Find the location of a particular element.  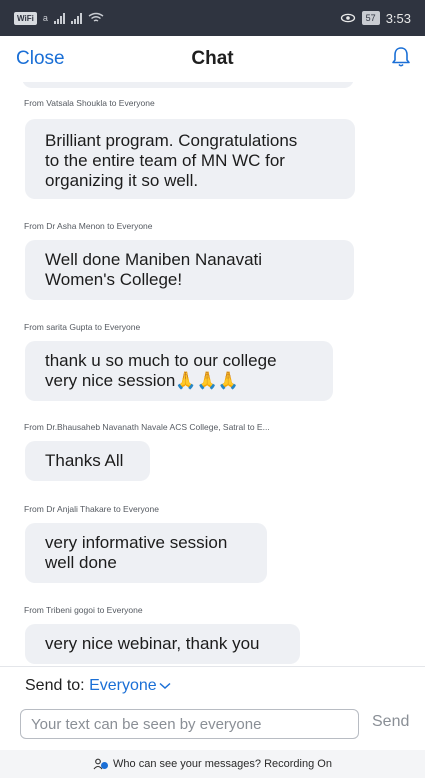

send-to-row: Send to: Everyone is located at coordinates (98, 686).